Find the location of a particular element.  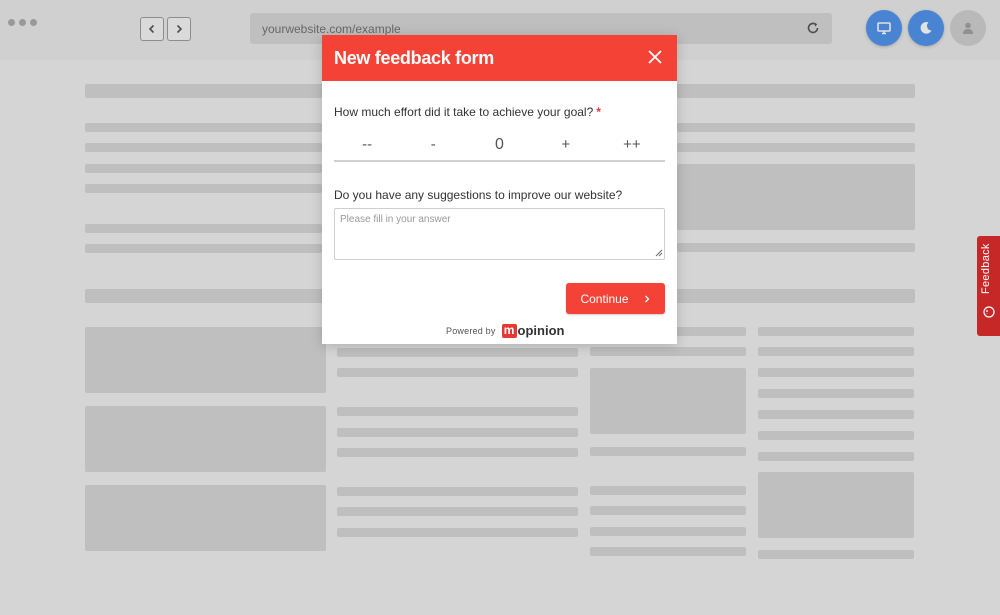

scale-option-very-high: ++ is located at coordinates (632, 146).